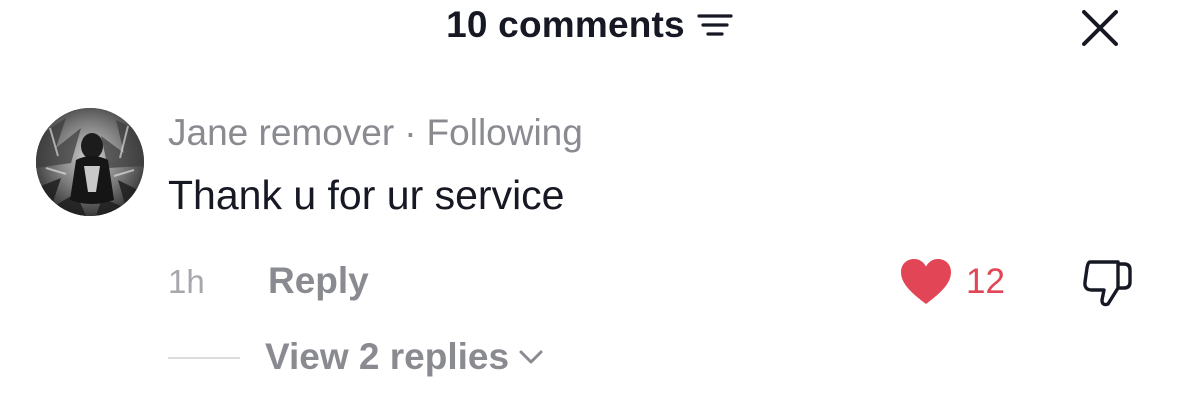  Describe the element at coordinates (952, 282) in the screenshot. I see `like-button: 12` at that location.